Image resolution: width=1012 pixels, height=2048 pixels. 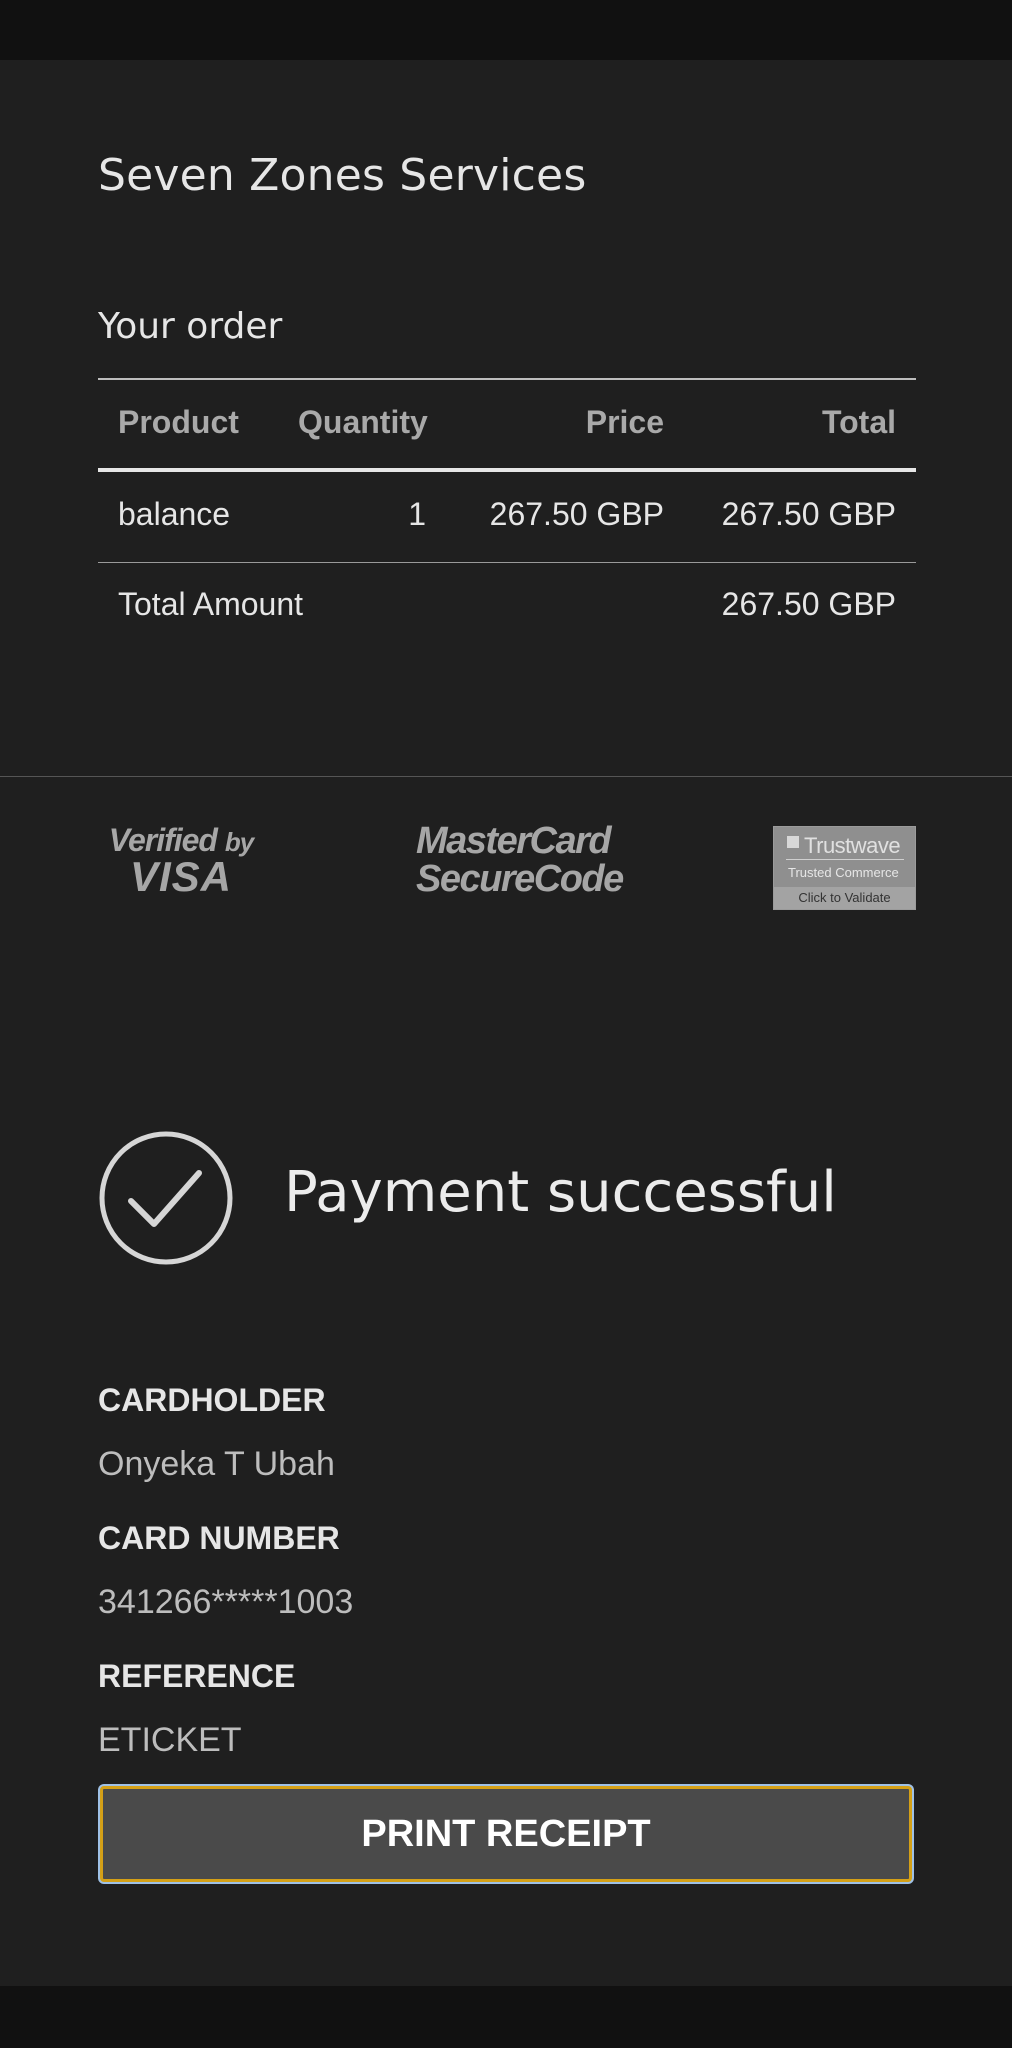 What do you see at coordinates (507, 562) in the screenshot?
I see `row-rule` at bounding box center [507, 562].